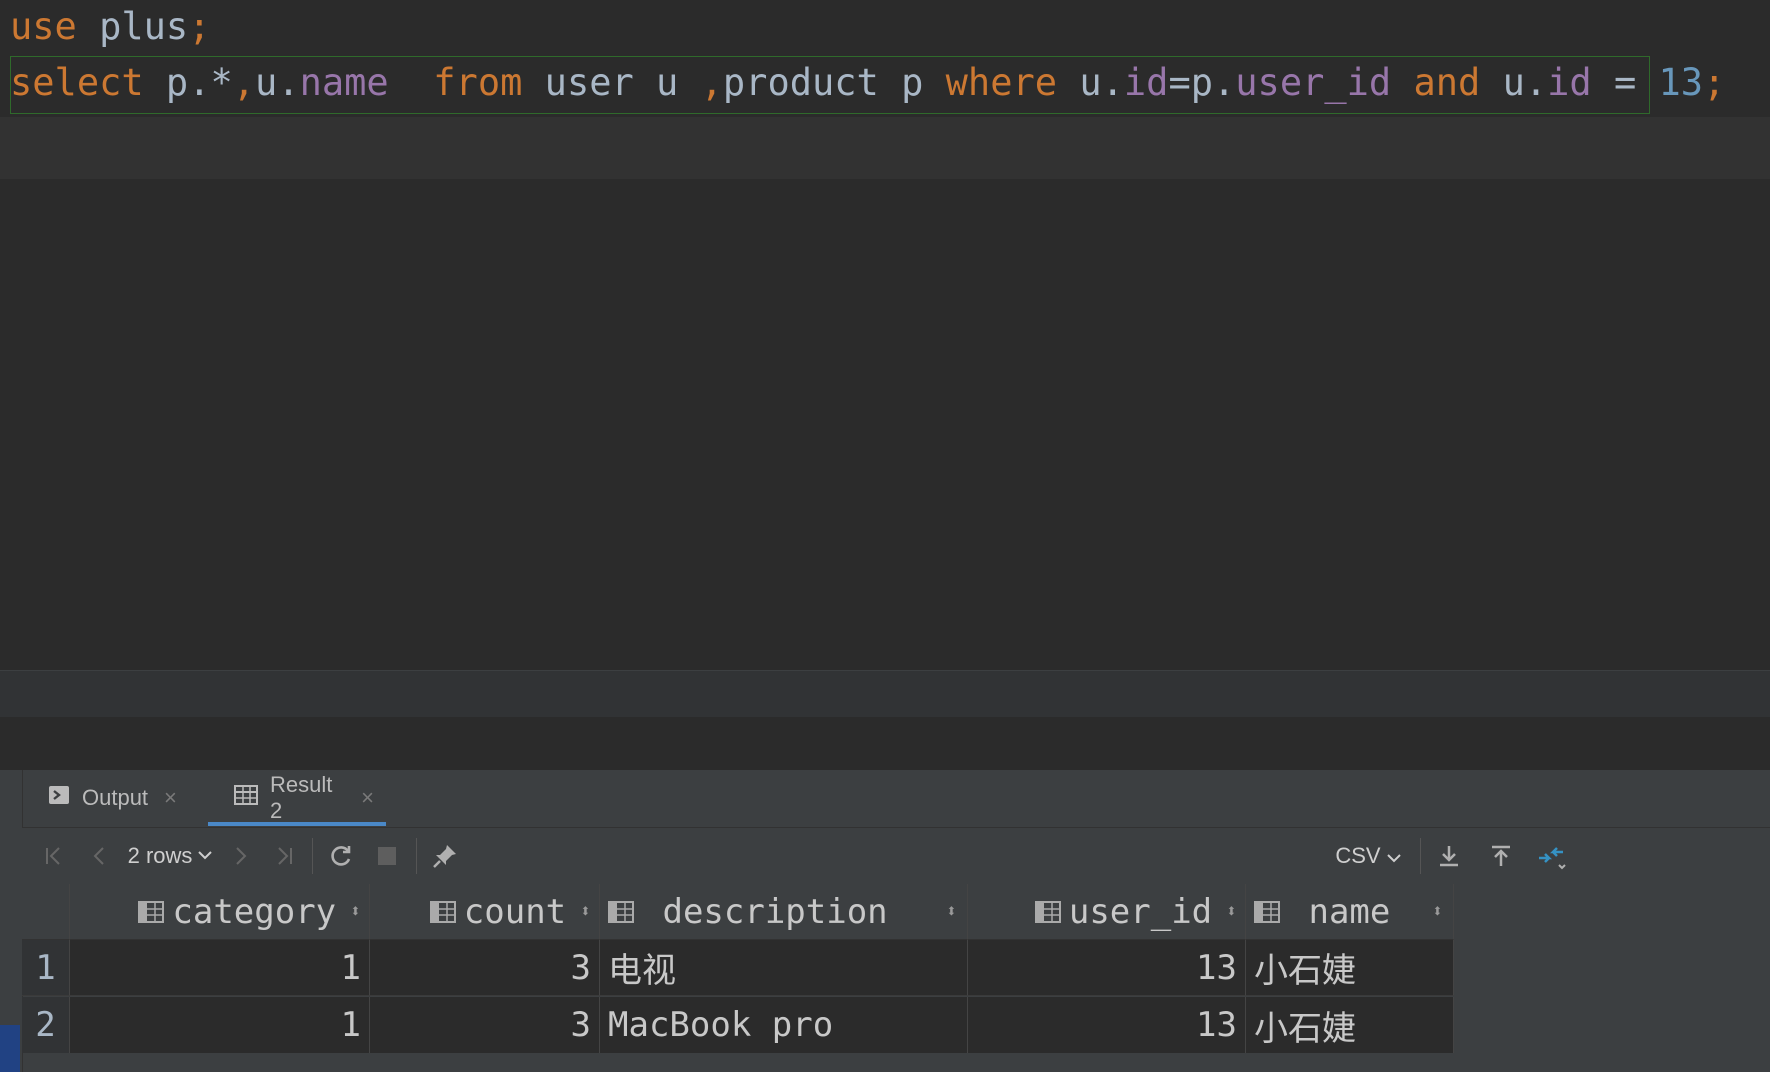 Image resolution: width=1770 pixels, height=1072 pixels. What do you see at coordinates (1551, 856) in the screenshot?
I see `compare-icon` at bounding box center [1551, 856].